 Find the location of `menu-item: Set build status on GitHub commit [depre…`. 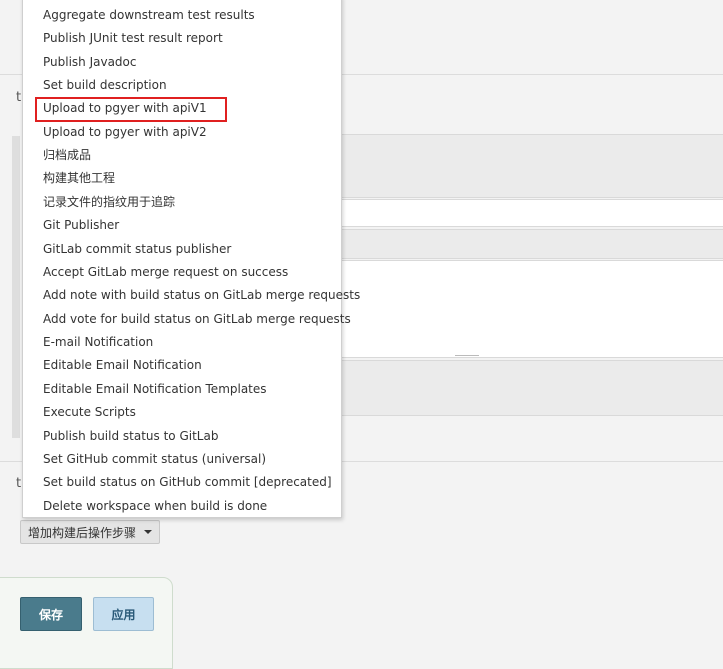

menu-item: Set build status on GitHub commit [depre… is located at coordinates (187, 482).